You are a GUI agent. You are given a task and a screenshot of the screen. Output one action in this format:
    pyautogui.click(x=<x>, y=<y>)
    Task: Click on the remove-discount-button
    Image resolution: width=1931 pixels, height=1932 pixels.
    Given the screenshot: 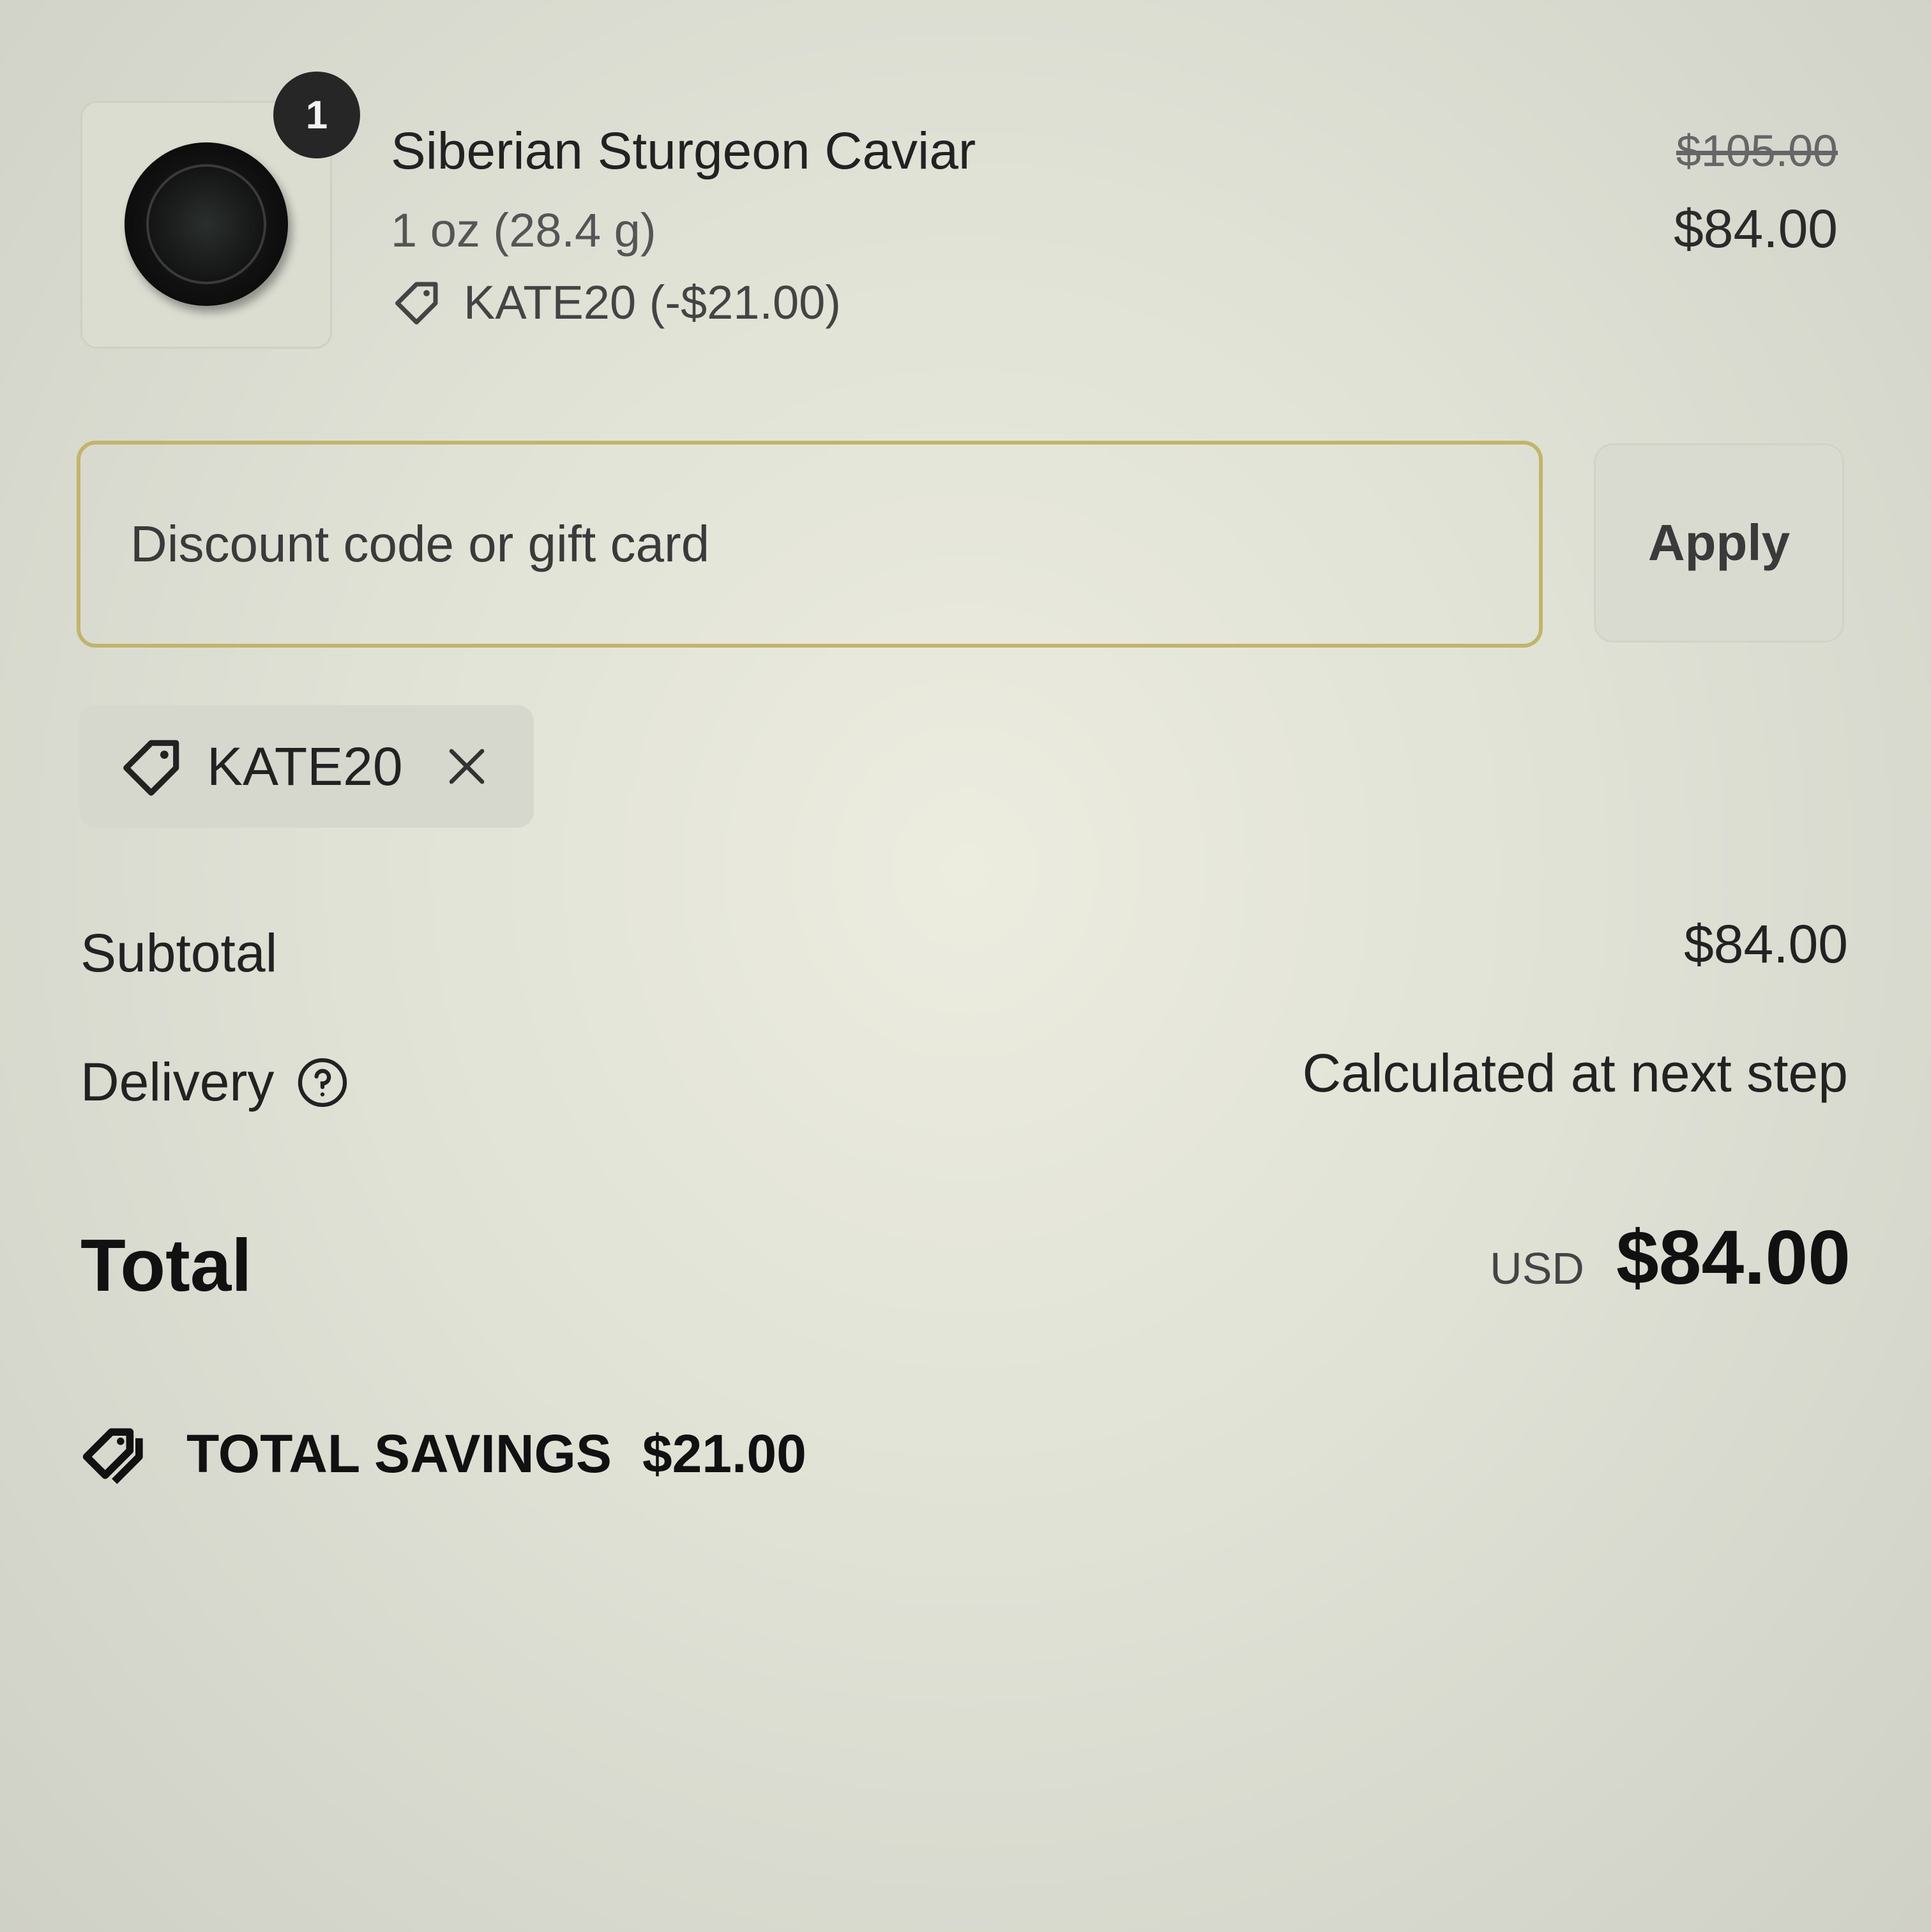 What is the action you would take?
    pyautogui.click(x=466, y=766)
    